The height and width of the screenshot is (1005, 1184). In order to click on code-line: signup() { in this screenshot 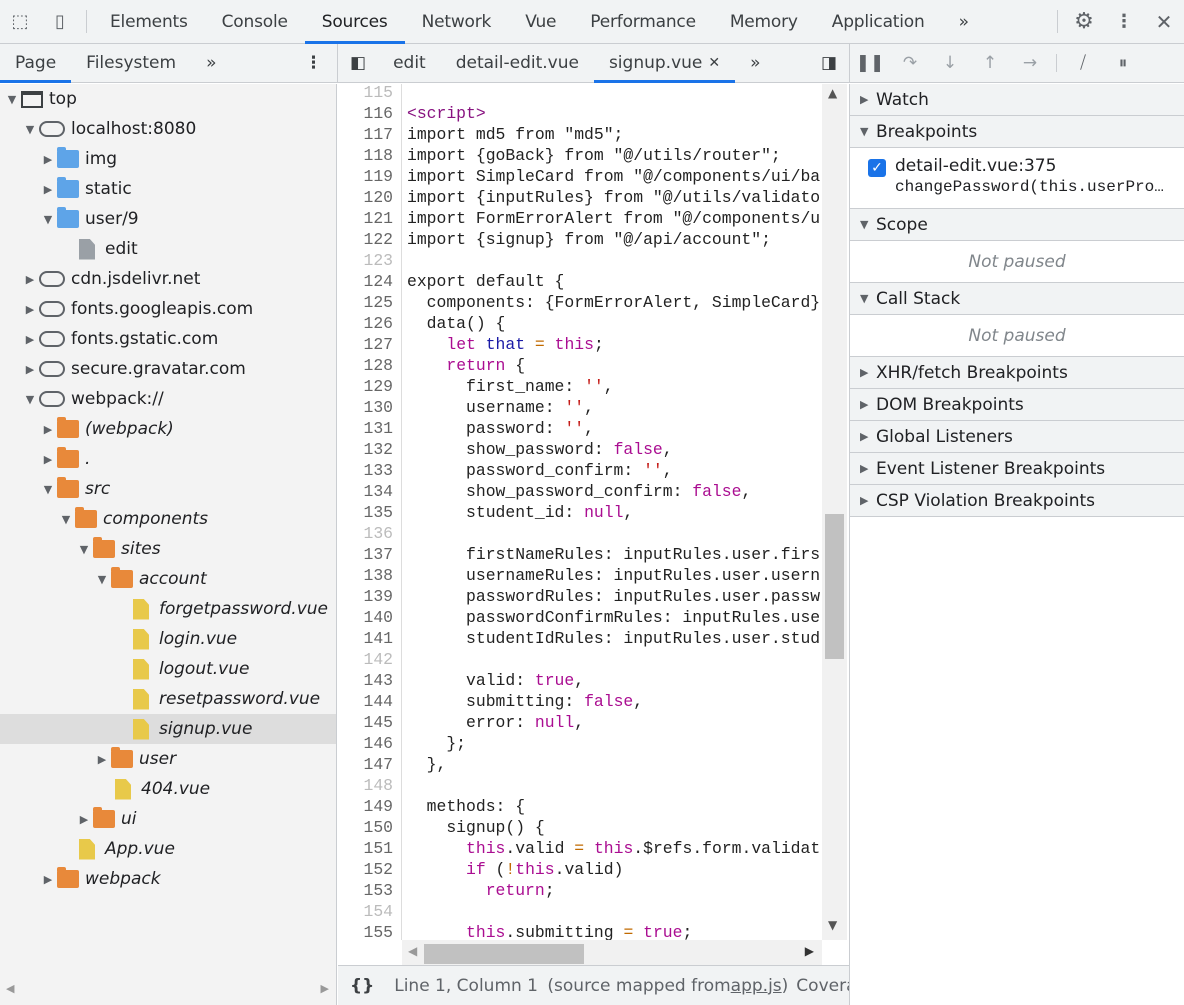, I will do `click(475, 827)`.